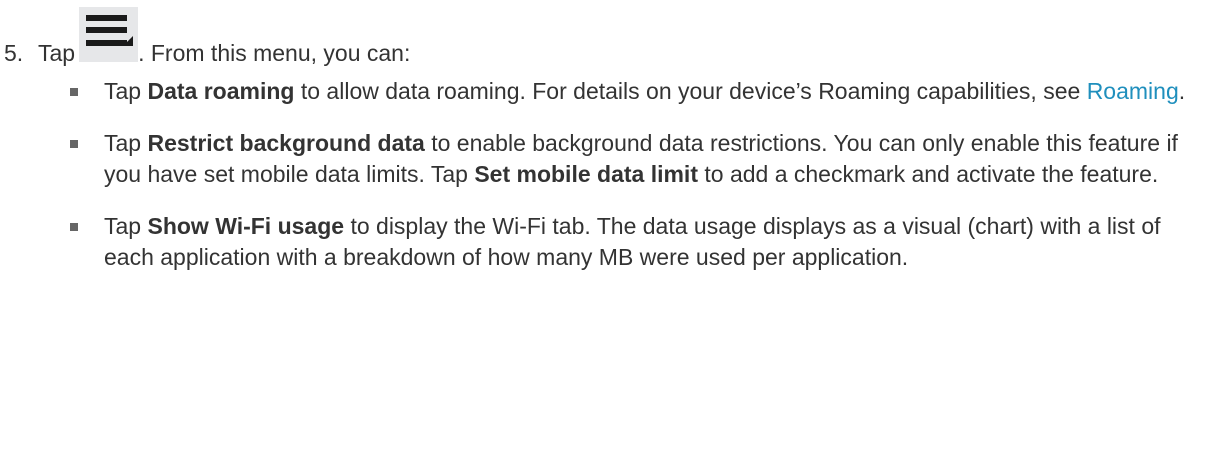 The width and height of the screenshot is (1217, 459). What do you see at coordinates (274, 53) in the screenshot?
I see `step-suffix-text: . From this menu, you can:` at bounding box center [274, 53].